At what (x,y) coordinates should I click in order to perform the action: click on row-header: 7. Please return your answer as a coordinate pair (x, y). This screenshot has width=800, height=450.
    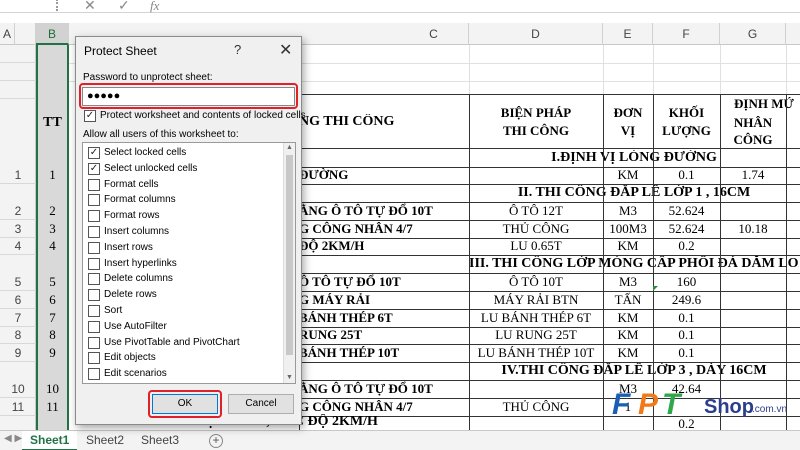
    Looking at the image, I should click on (18, 318).